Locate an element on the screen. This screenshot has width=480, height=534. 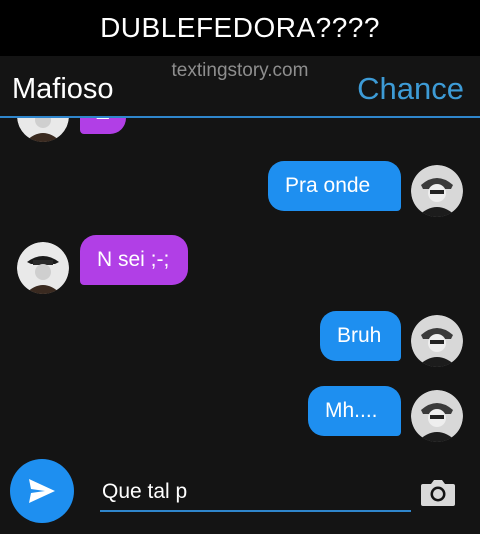
send-icon is located at coordinates (42, 491).